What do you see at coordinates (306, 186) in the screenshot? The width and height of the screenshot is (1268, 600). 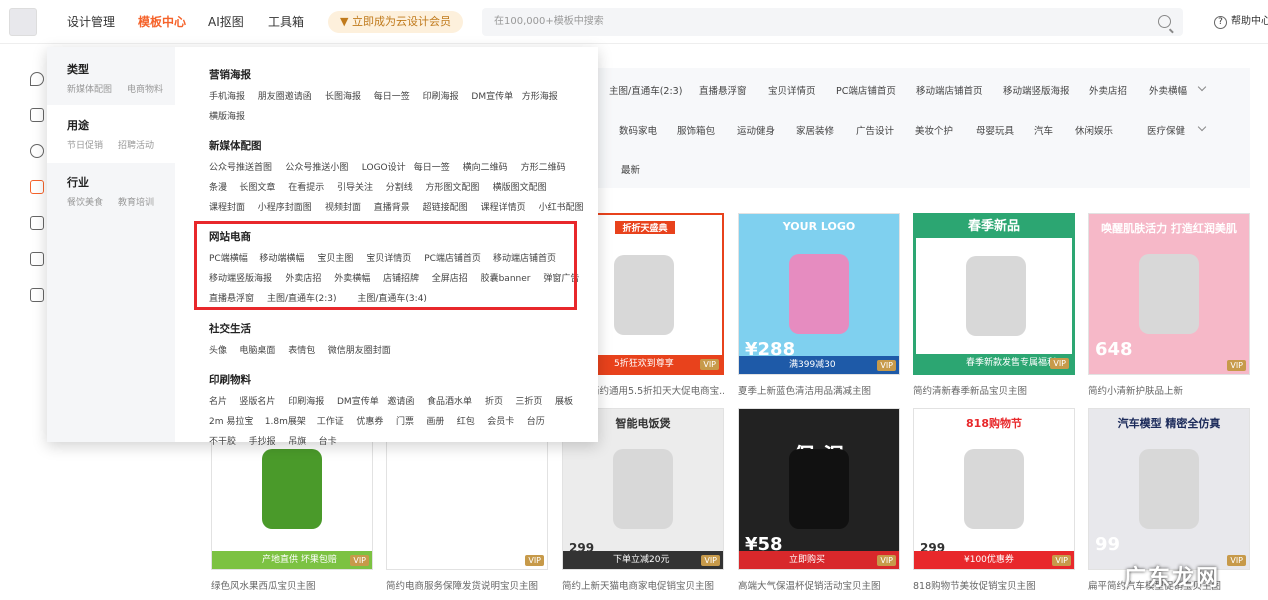 I see `menu-link: 在看提示` at bounding box center [306, 186].